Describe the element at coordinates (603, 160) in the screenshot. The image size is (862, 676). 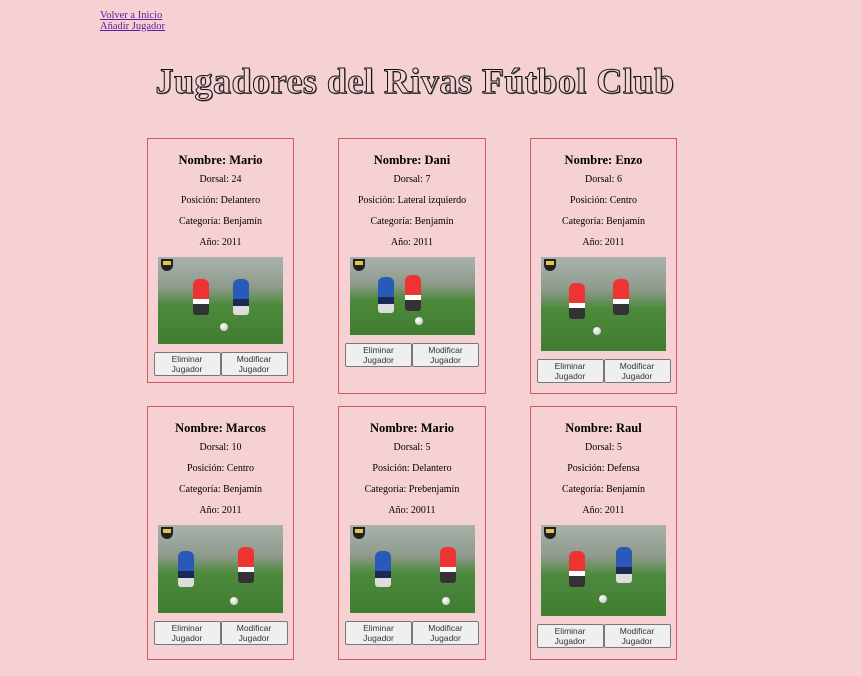
I see `player-name: Nombre: Enzo` at that location.